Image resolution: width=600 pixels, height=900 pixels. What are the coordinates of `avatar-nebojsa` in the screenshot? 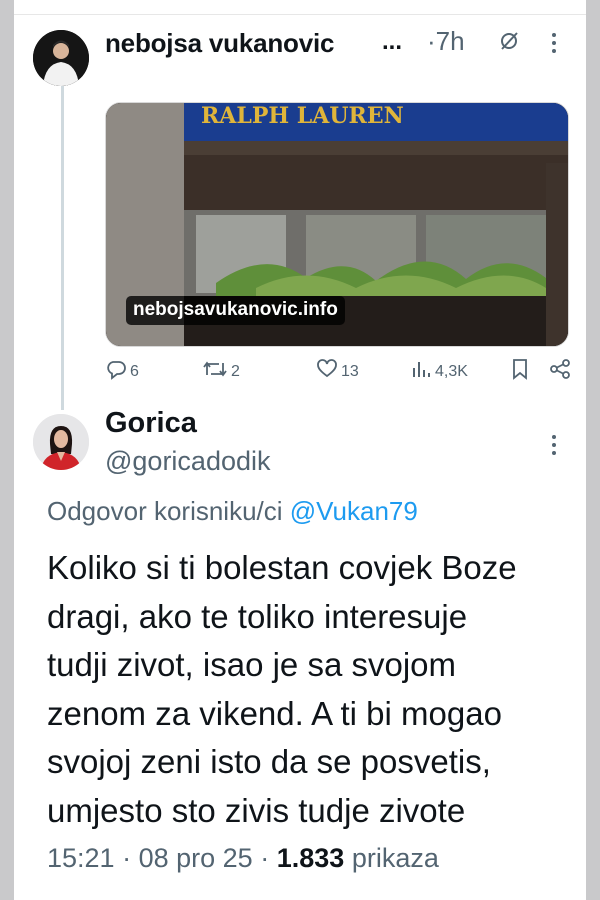 It's located at (61, 58).